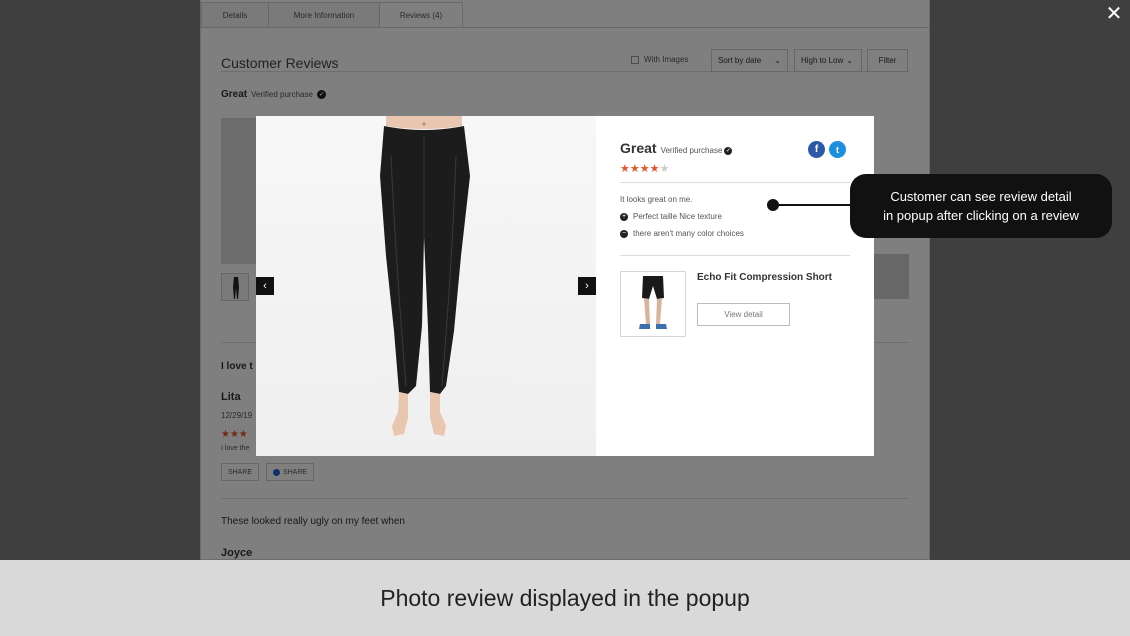  Describe the element at coordinates (265, 286) in the screenshot. I see `chevron-left-icon: ‹` at that location.